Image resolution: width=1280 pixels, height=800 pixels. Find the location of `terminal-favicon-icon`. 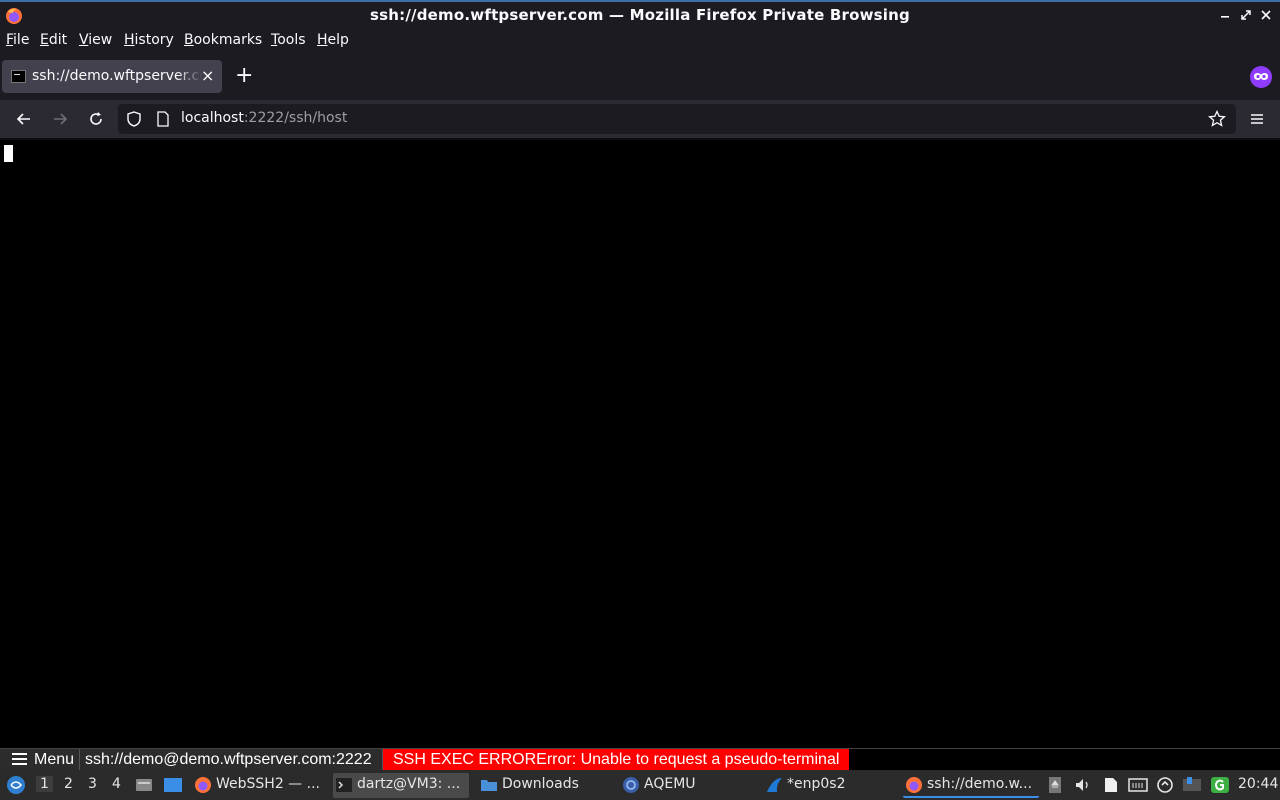

terminal-favicon-icon is located at coordinates (18, 76).